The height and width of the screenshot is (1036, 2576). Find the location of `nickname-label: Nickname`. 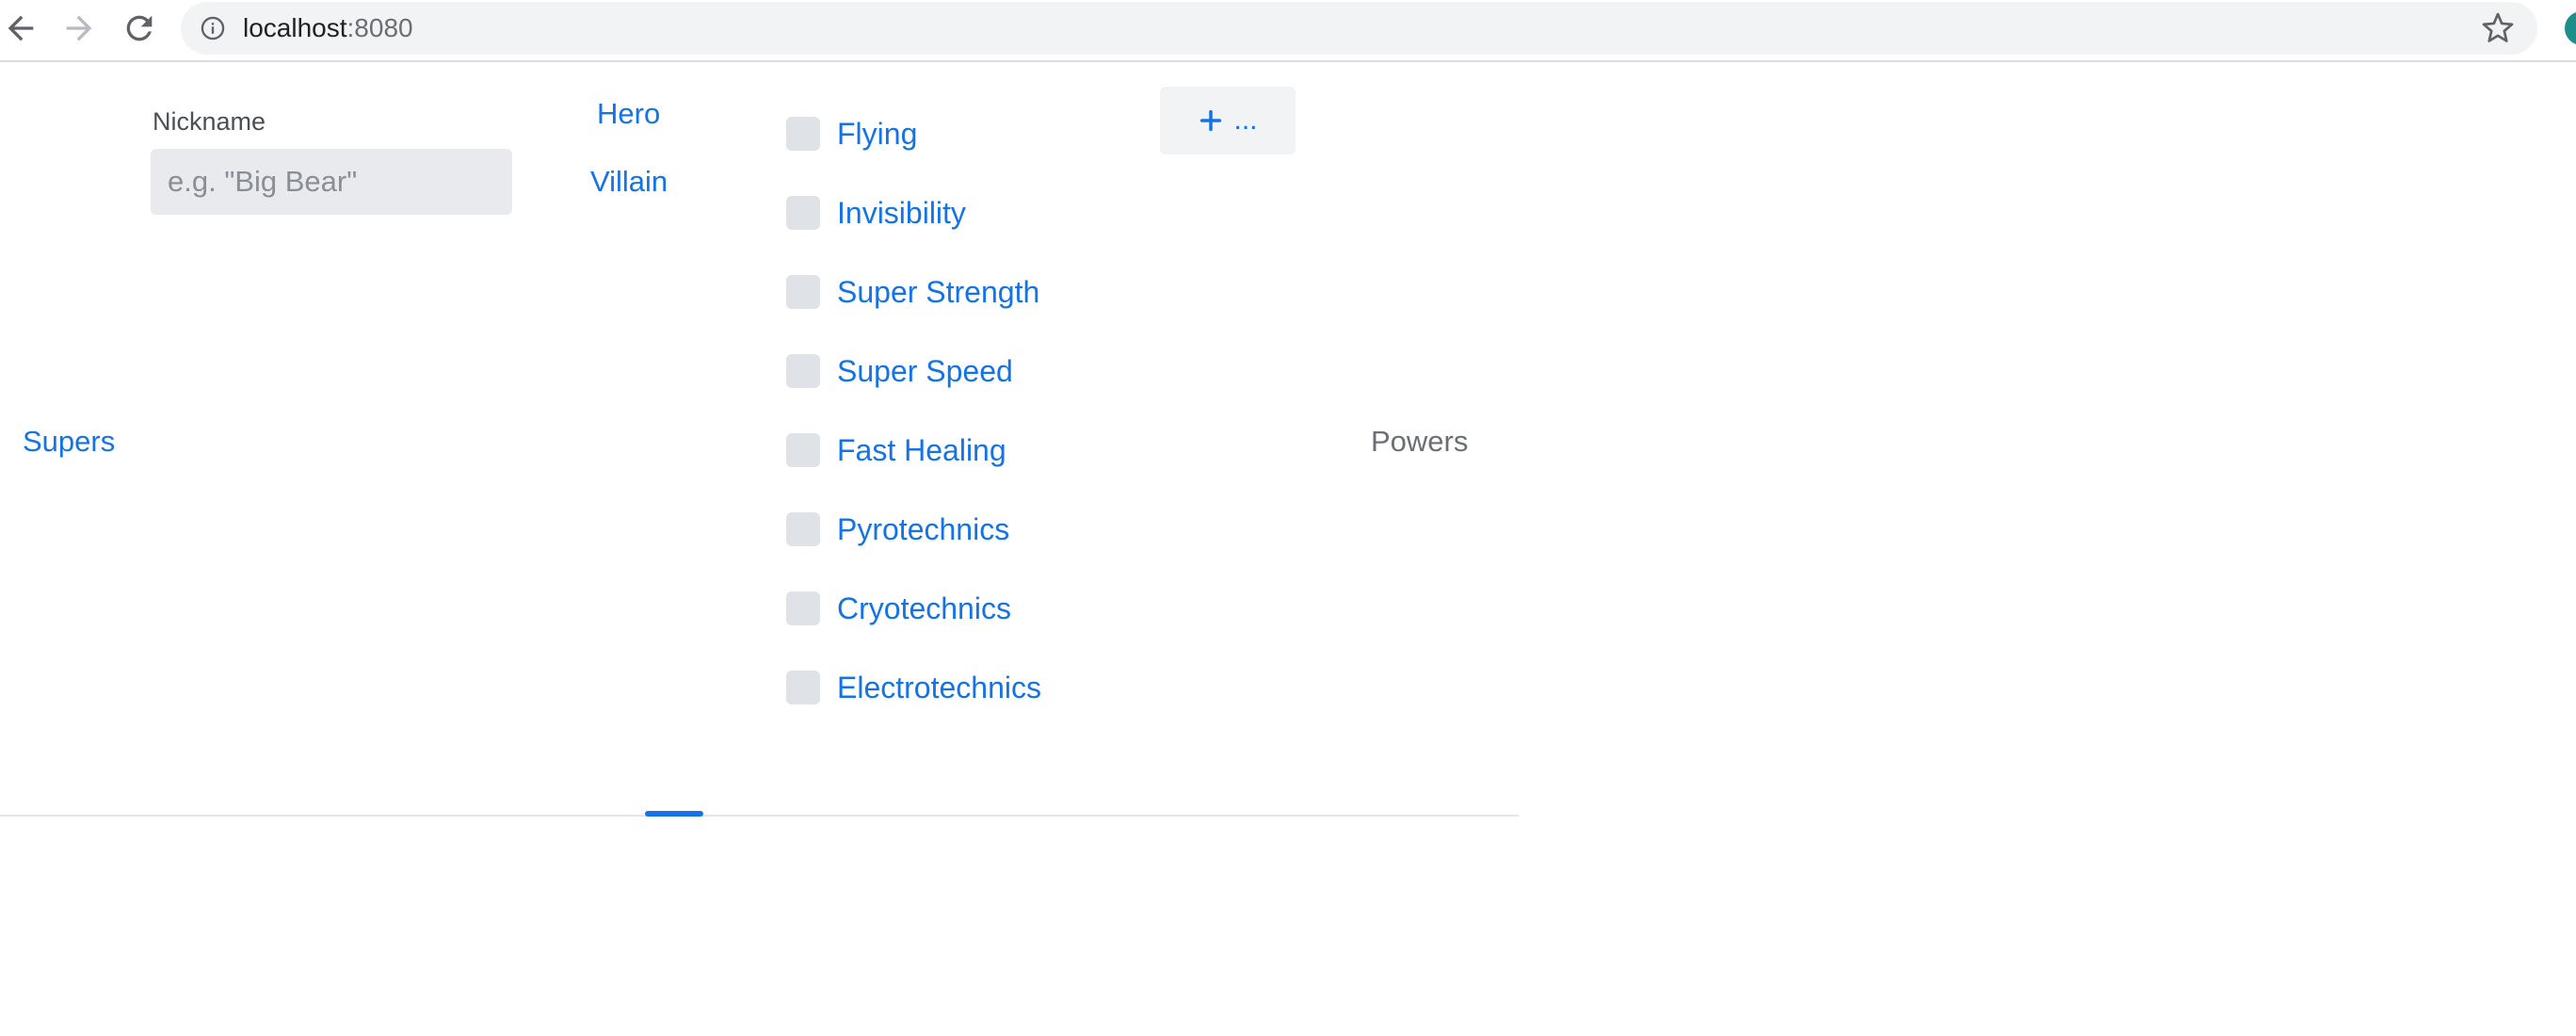

nickname-label: Nickname is located at coordinates (209, 121).